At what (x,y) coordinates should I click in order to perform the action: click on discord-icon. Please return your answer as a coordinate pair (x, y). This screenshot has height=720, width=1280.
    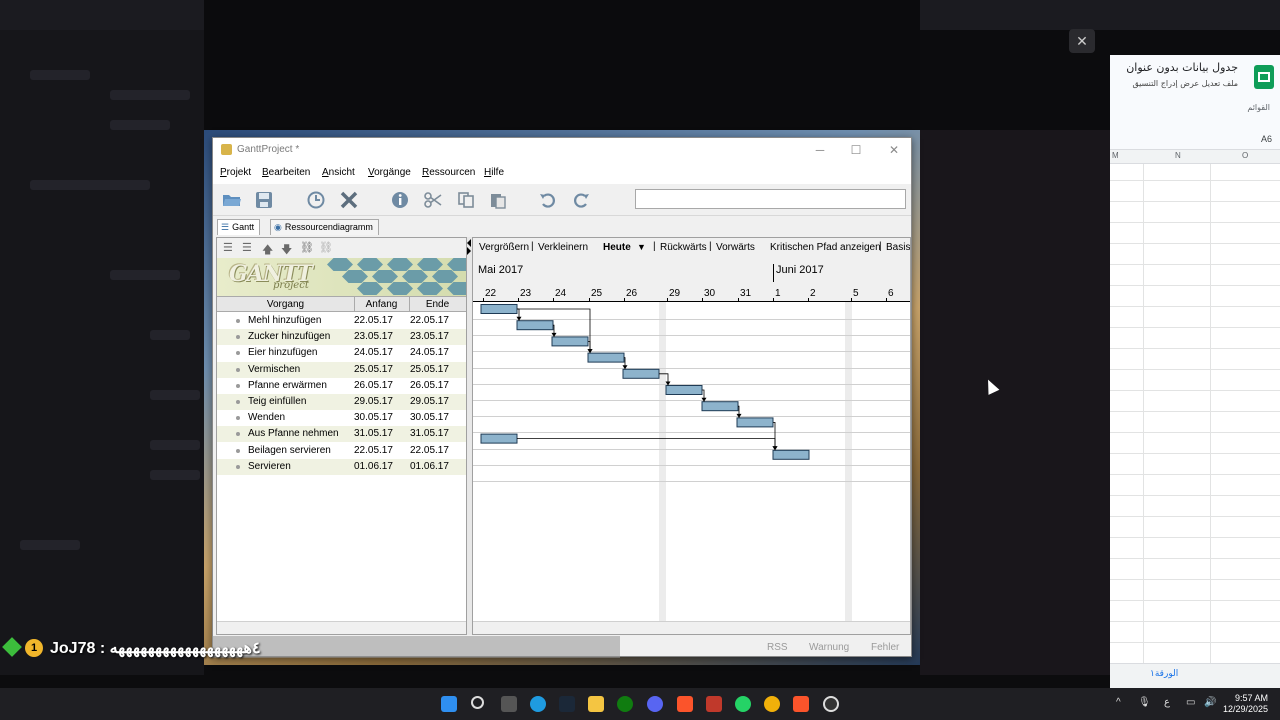
    Looking at the image, I should click on (655, 704).